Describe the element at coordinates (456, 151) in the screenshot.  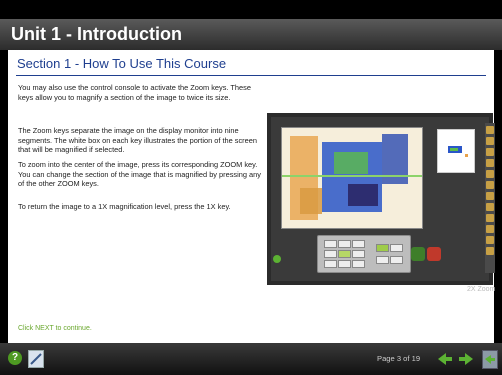
I see `zoom-thumbnail` at that location.